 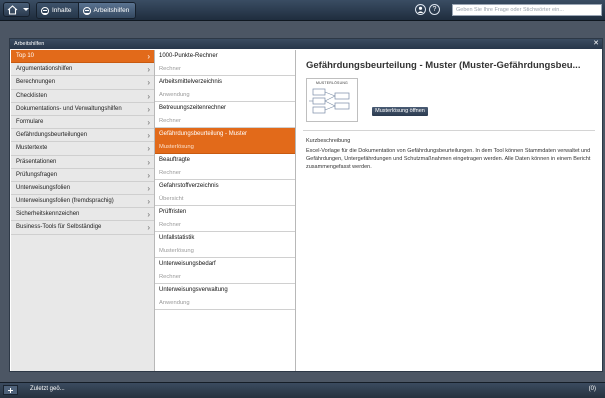 What do you see at coordinates (29, 44) in the screenshot?
I see `window-title: Arbeitshilfen` at bounding box center [29, 44].